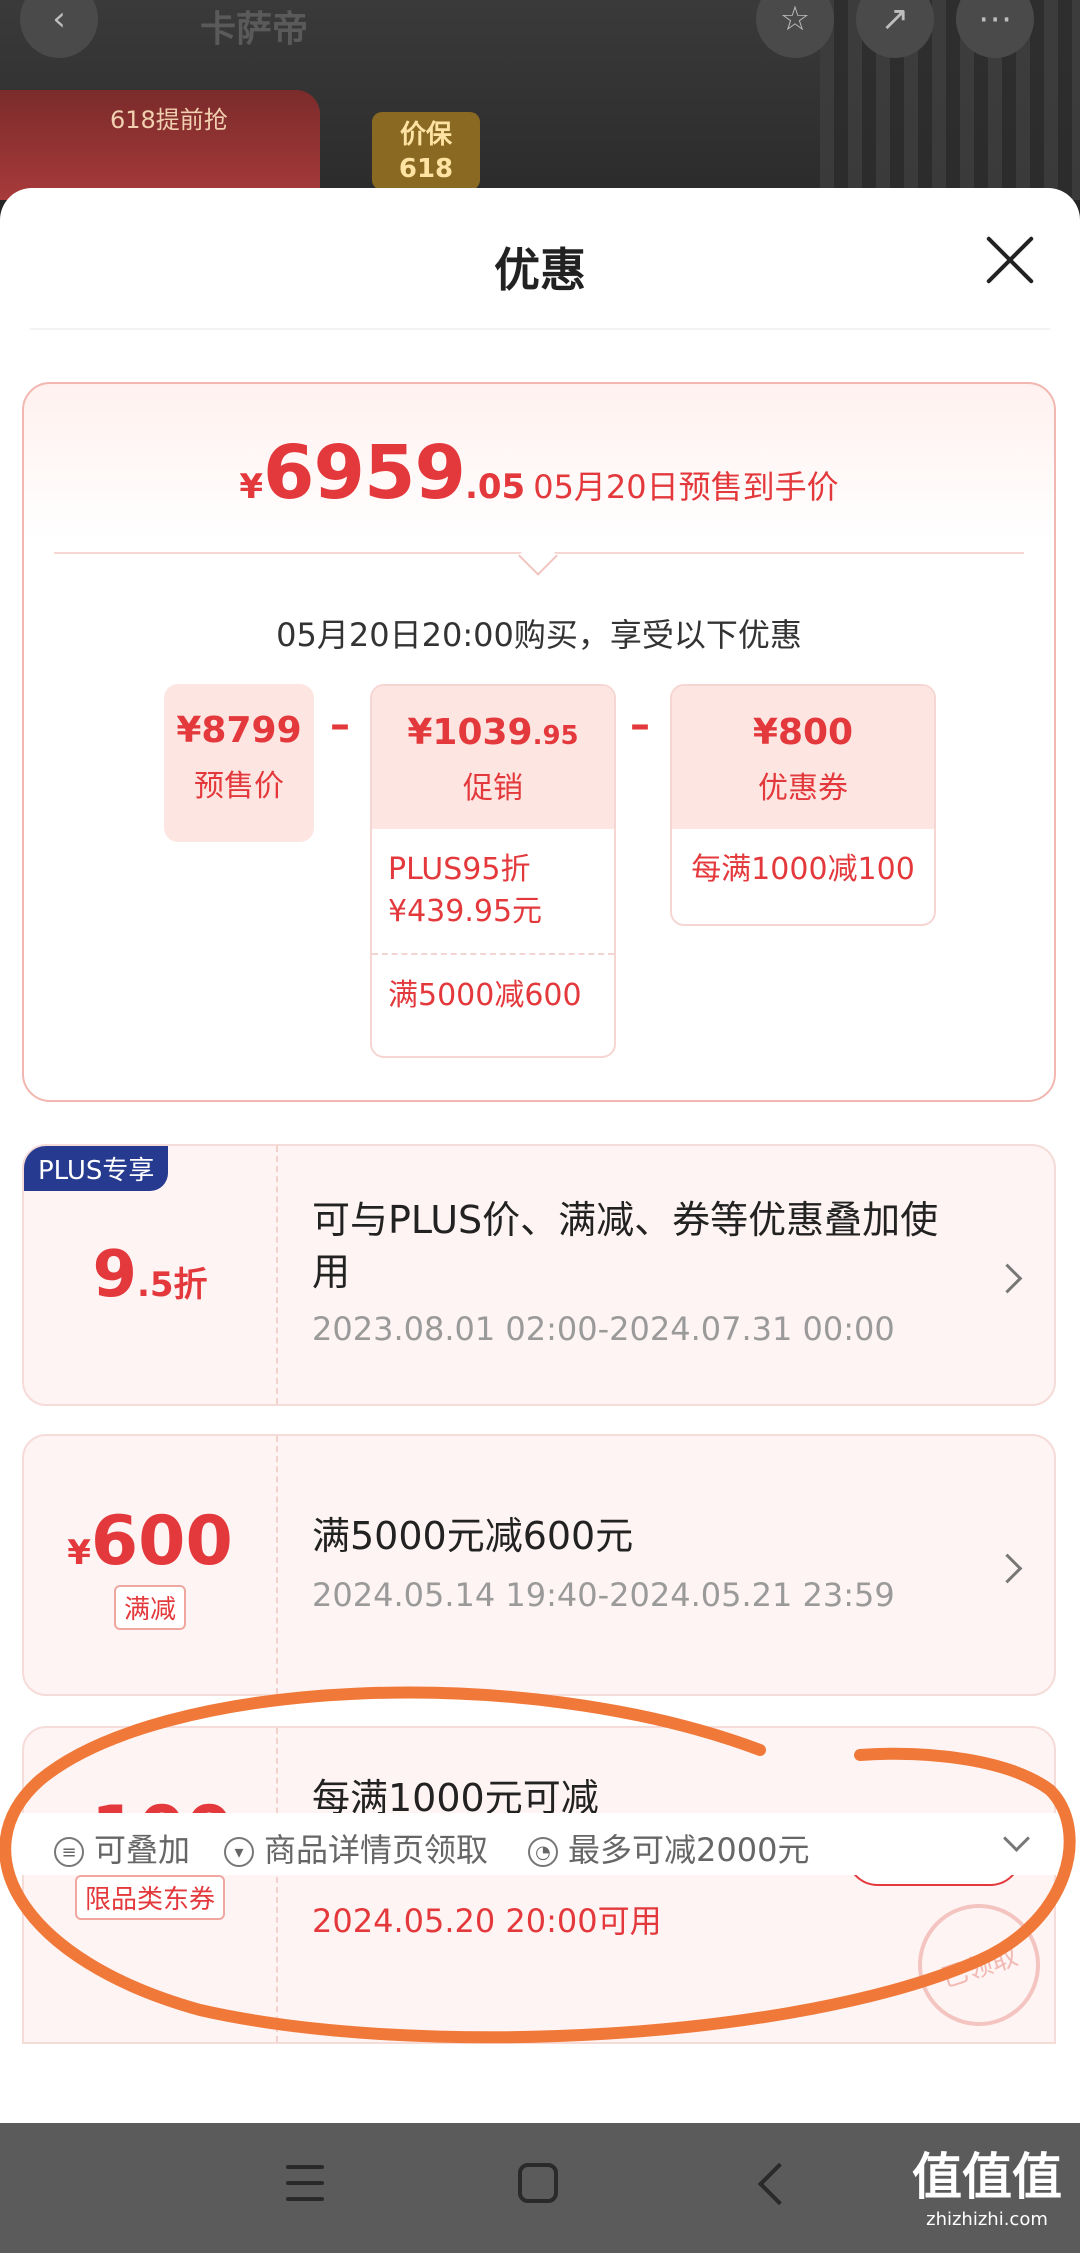  I want to click on coupon-box: ¥800 优惠券 每满1000减100, so click(803, 805).